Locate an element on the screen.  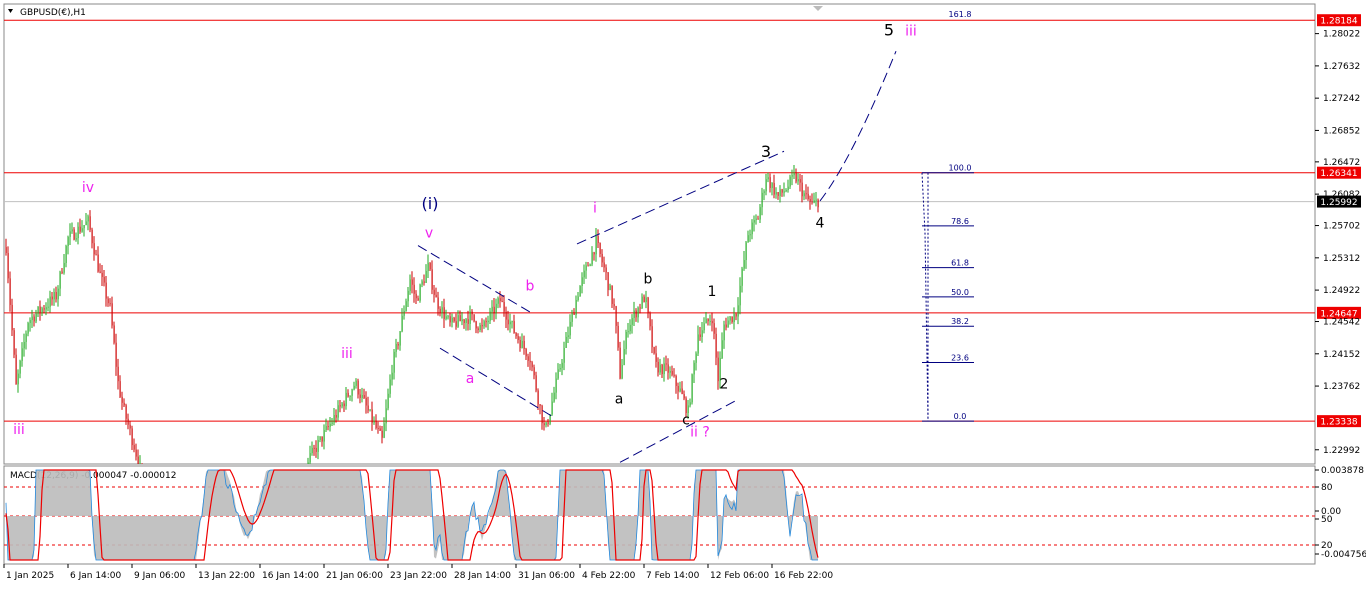
time-axis-label: 9 Jan 06:00 is located at coordinates (160, 576).